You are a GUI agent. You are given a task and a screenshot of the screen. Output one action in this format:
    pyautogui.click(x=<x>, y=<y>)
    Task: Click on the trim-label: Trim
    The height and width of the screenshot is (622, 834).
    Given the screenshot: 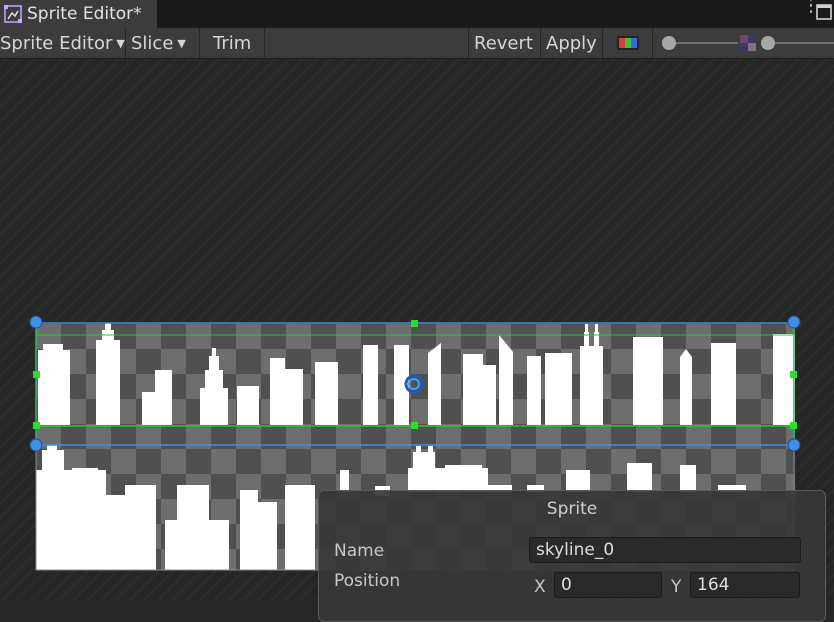 What is the action you would take?
    pyautogui.click(x=232, y=43)
    